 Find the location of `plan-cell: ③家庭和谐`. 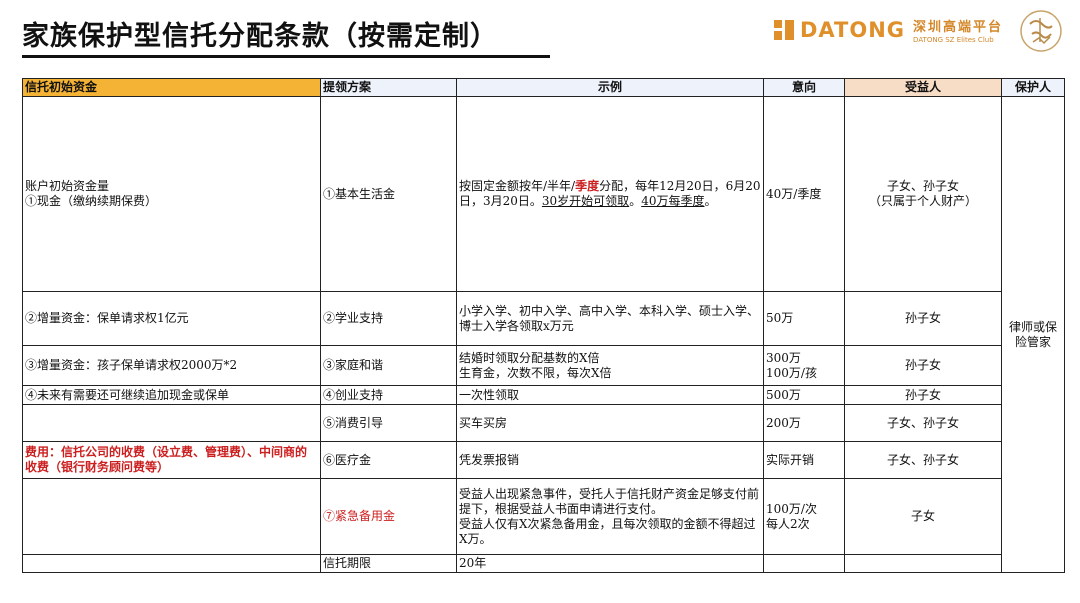

plan-cell: ③家庭和谐 is located at coordinates (388, 365).